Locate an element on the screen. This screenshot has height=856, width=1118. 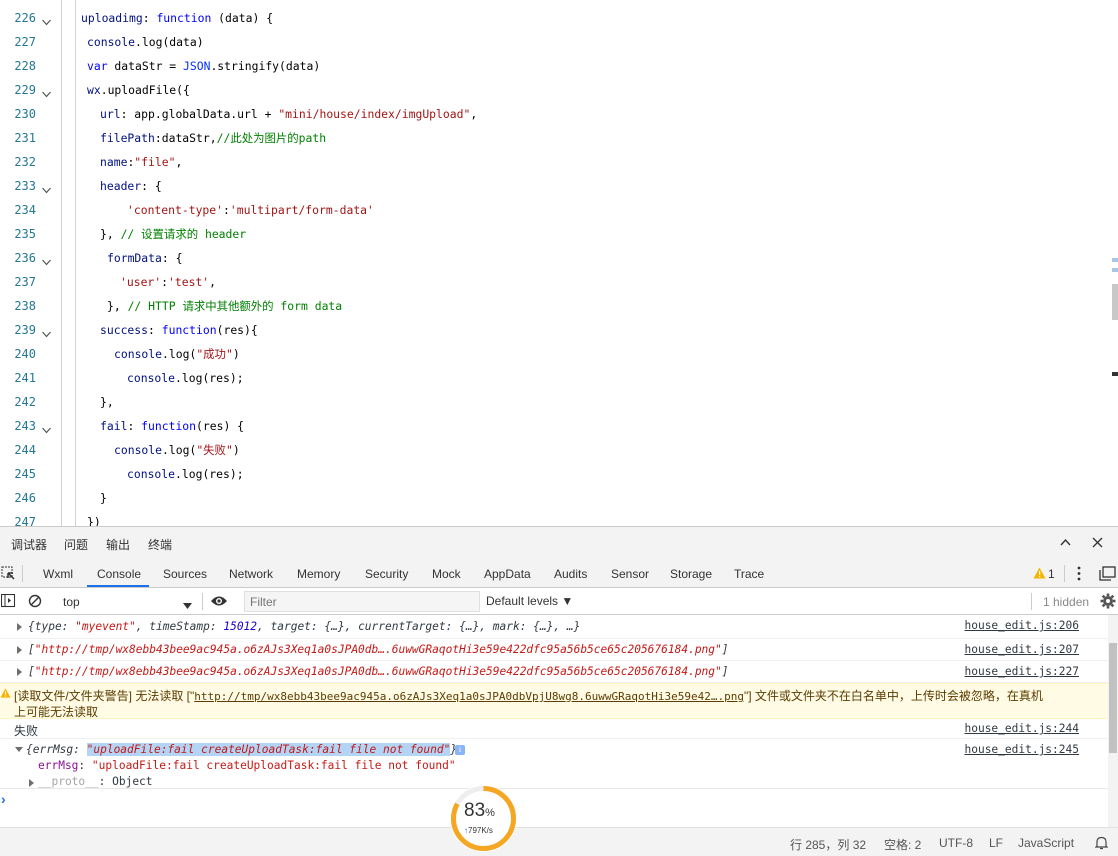
source-link: house_edit.js:245 is located at coordinates (1021, 749).